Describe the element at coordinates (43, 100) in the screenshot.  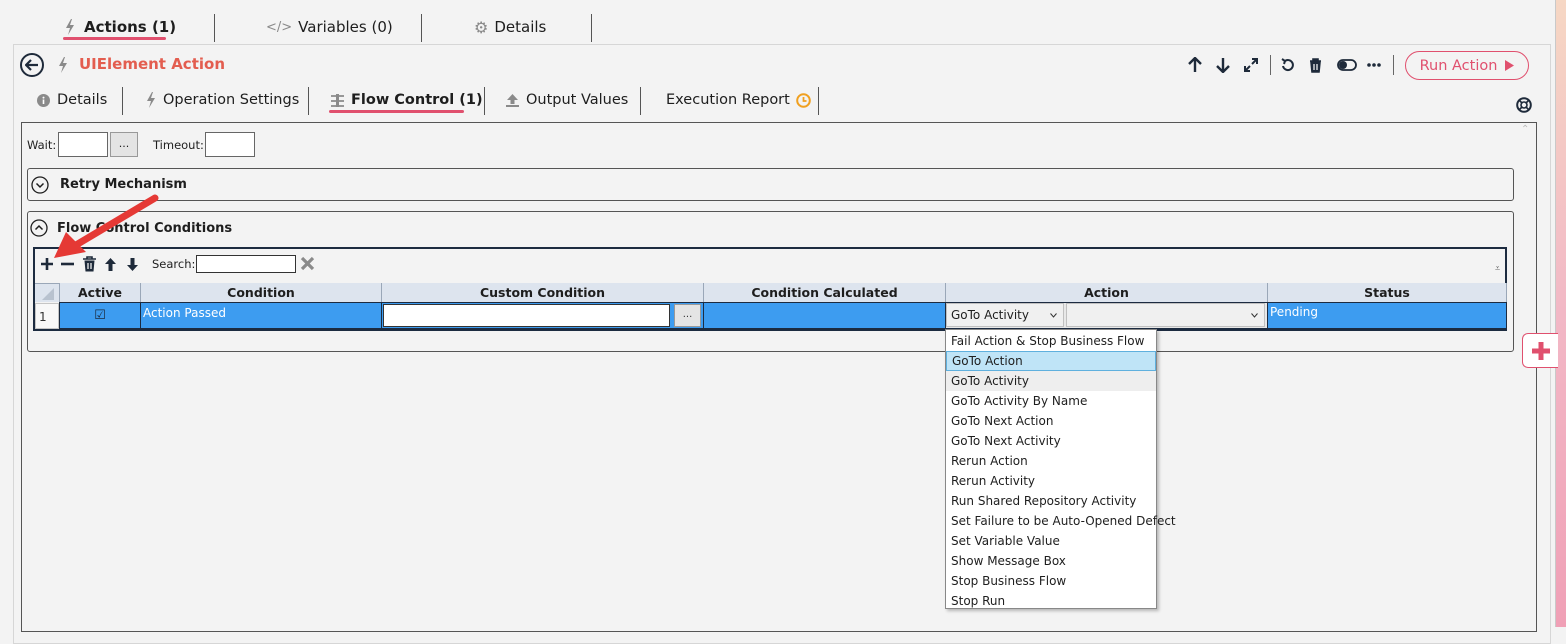
I see `info-icon` at that location.